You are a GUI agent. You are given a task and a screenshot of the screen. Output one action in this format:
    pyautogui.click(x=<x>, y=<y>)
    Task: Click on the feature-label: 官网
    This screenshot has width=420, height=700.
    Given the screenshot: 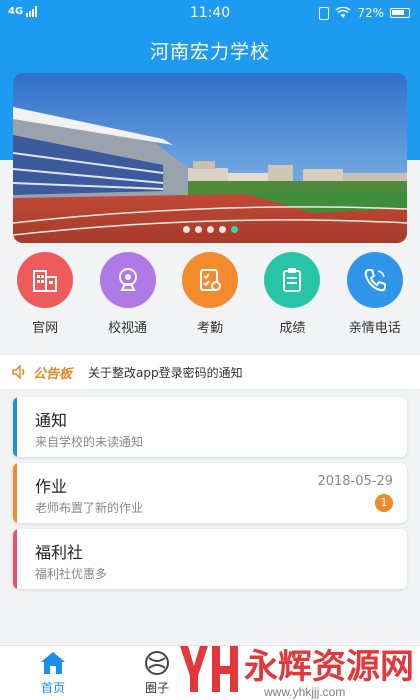 What is the action you would take?
    pyautogui.click(x=45, y=328)
    